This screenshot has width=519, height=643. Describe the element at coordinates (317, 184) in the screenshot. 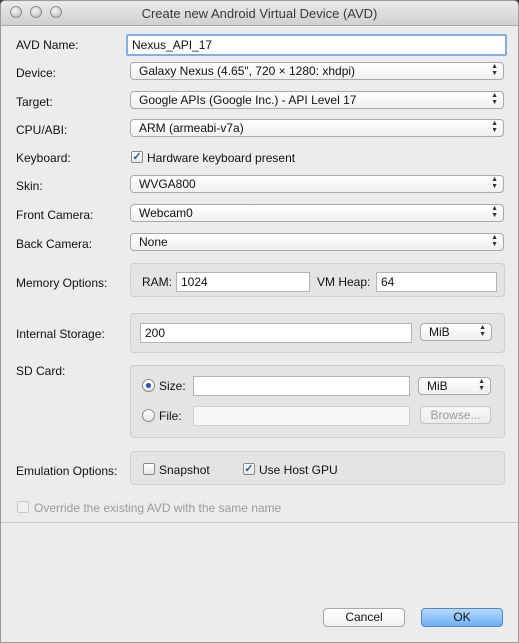

I see `skin-select: WVGA800 ▲ ▼` at that location.